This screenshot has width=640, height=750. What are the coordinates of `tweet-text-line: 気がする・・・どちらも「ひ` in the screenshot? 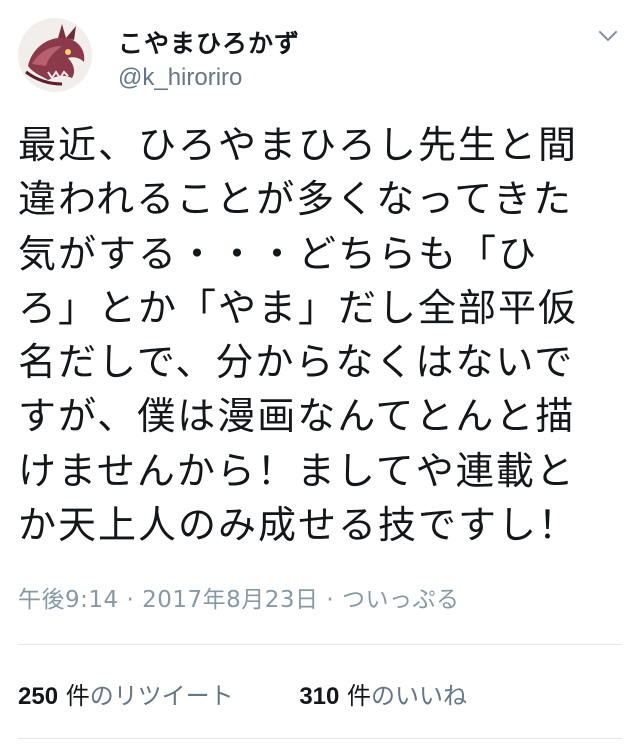 It's located at (278, 253).